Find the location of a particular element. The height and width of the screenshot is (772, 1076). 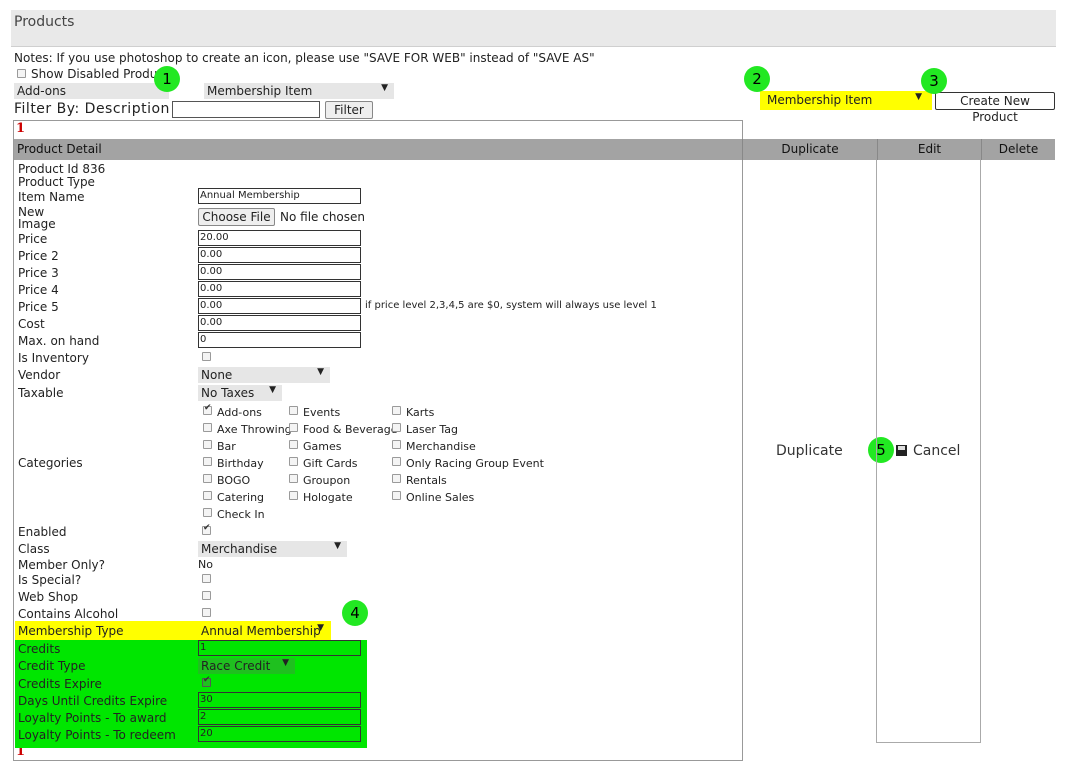

category-label: BOGO is located at coordinates (234, 480).